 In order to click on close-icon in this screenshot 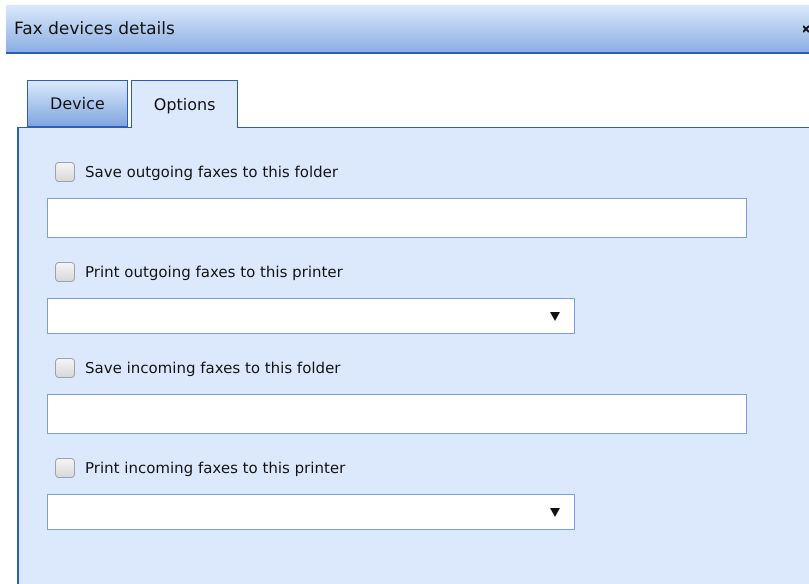, I will do `click(806, 29)`.